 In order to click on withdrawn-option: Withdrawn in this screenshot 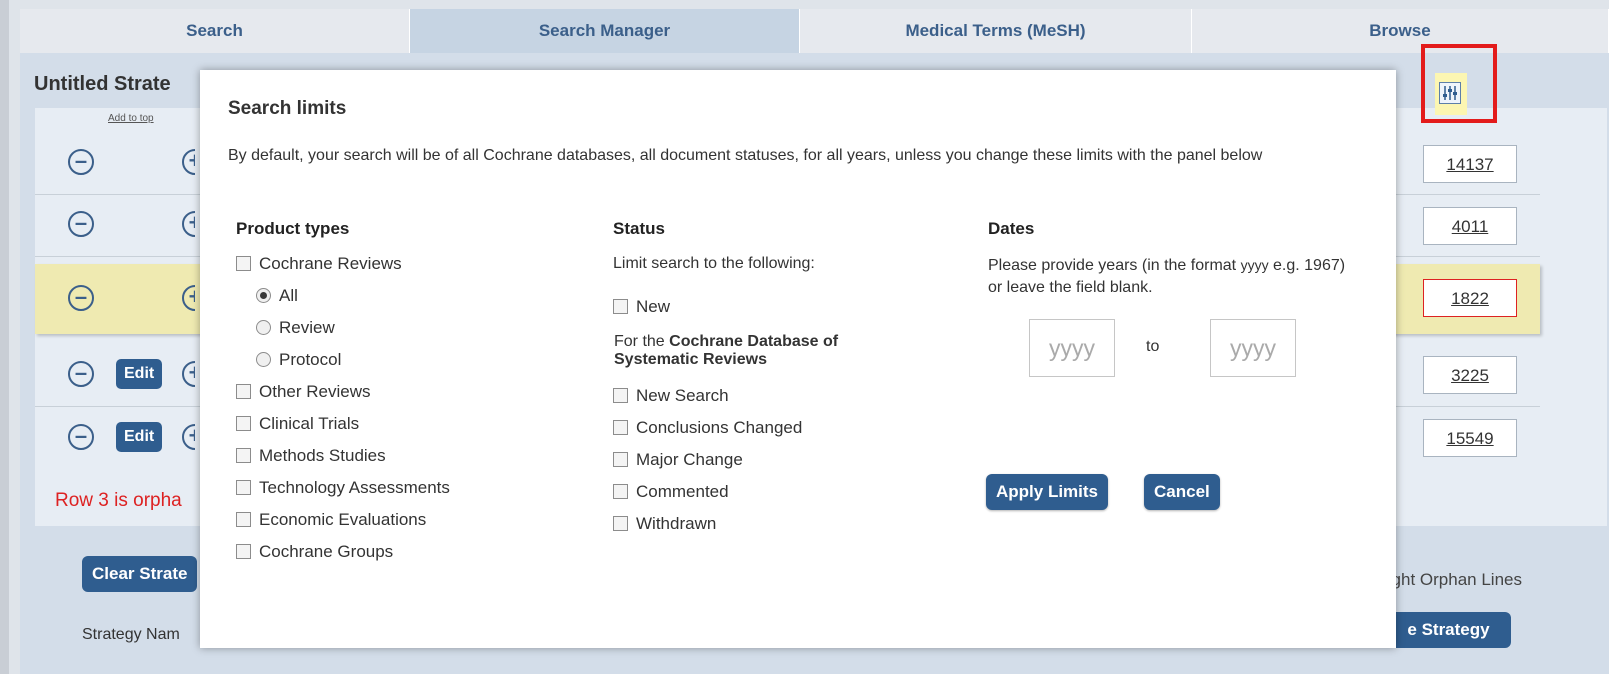, I will do `click(664, 524)`.